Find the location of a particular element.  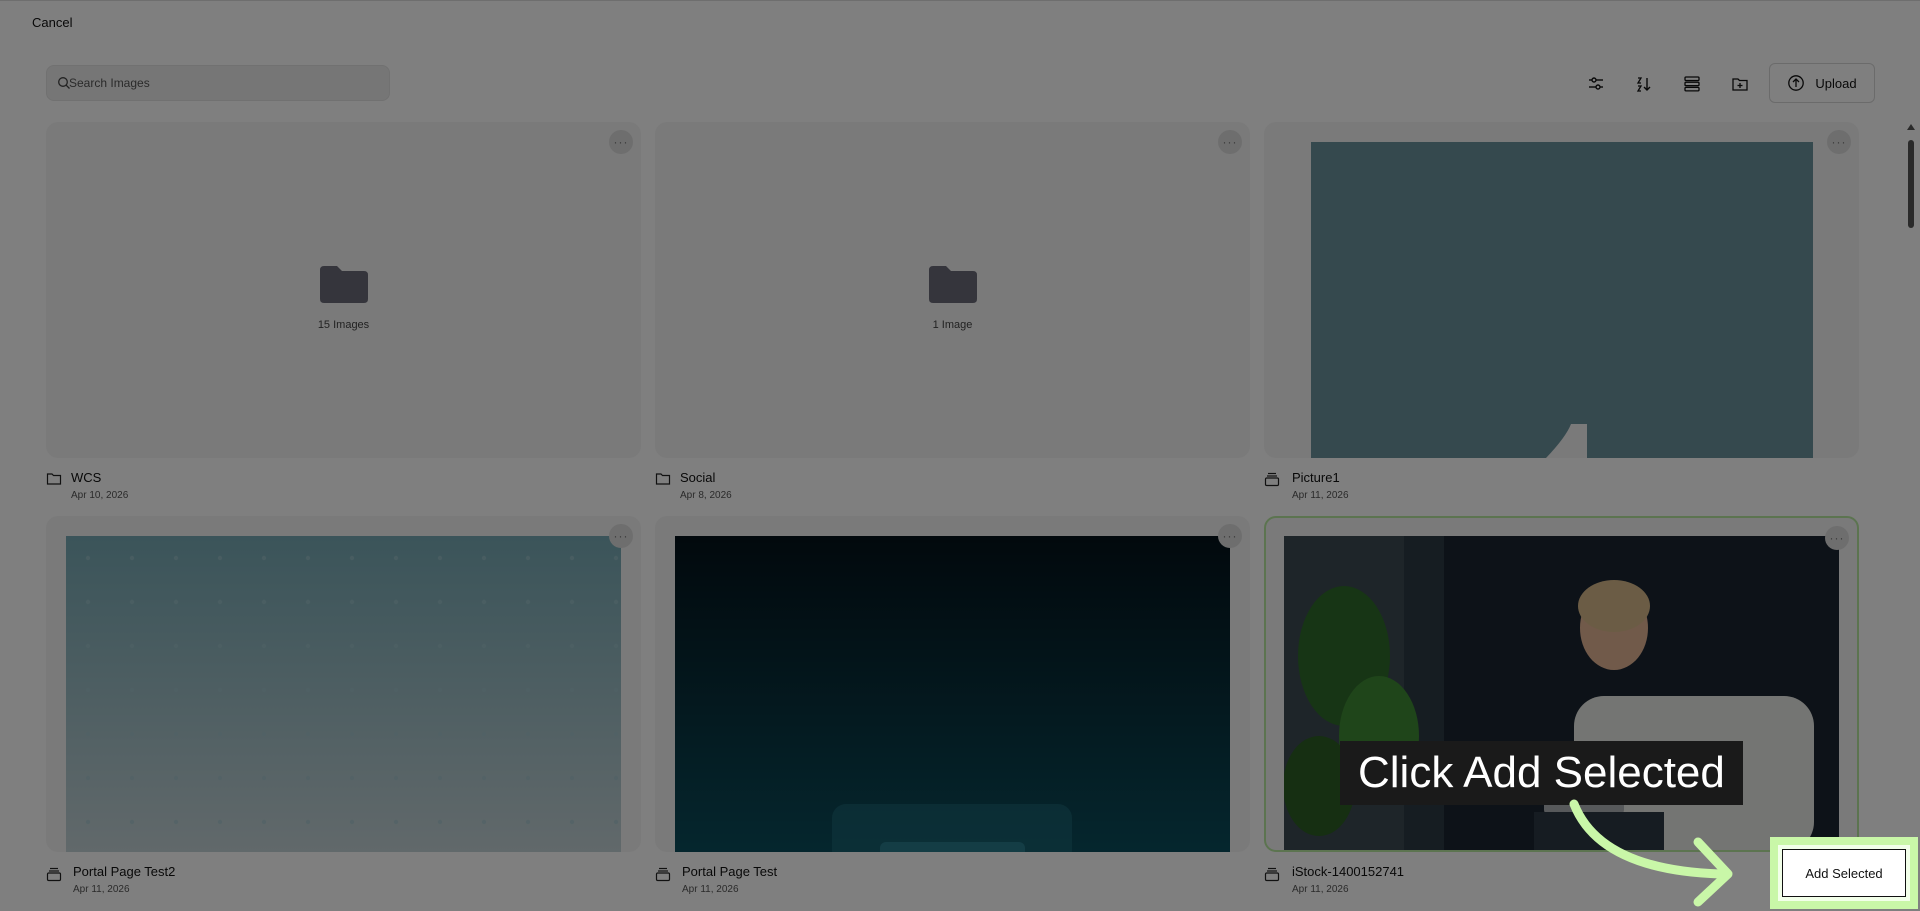

item-name: Social is located at coordinates (698, 477).